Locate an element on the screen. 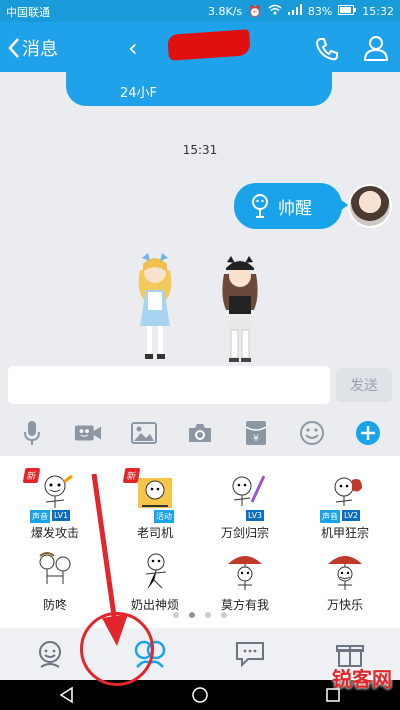  emoticon-label: 莫方有我 is located at coordinates (244, 605).